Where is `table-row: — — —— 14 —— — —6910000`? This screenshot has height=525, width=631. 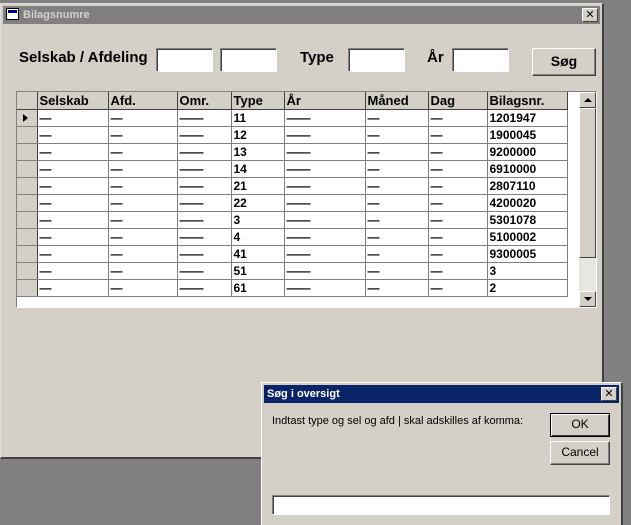
table-row: — — —— 14 —— — —6910000 is located at coordinates (292, 169).